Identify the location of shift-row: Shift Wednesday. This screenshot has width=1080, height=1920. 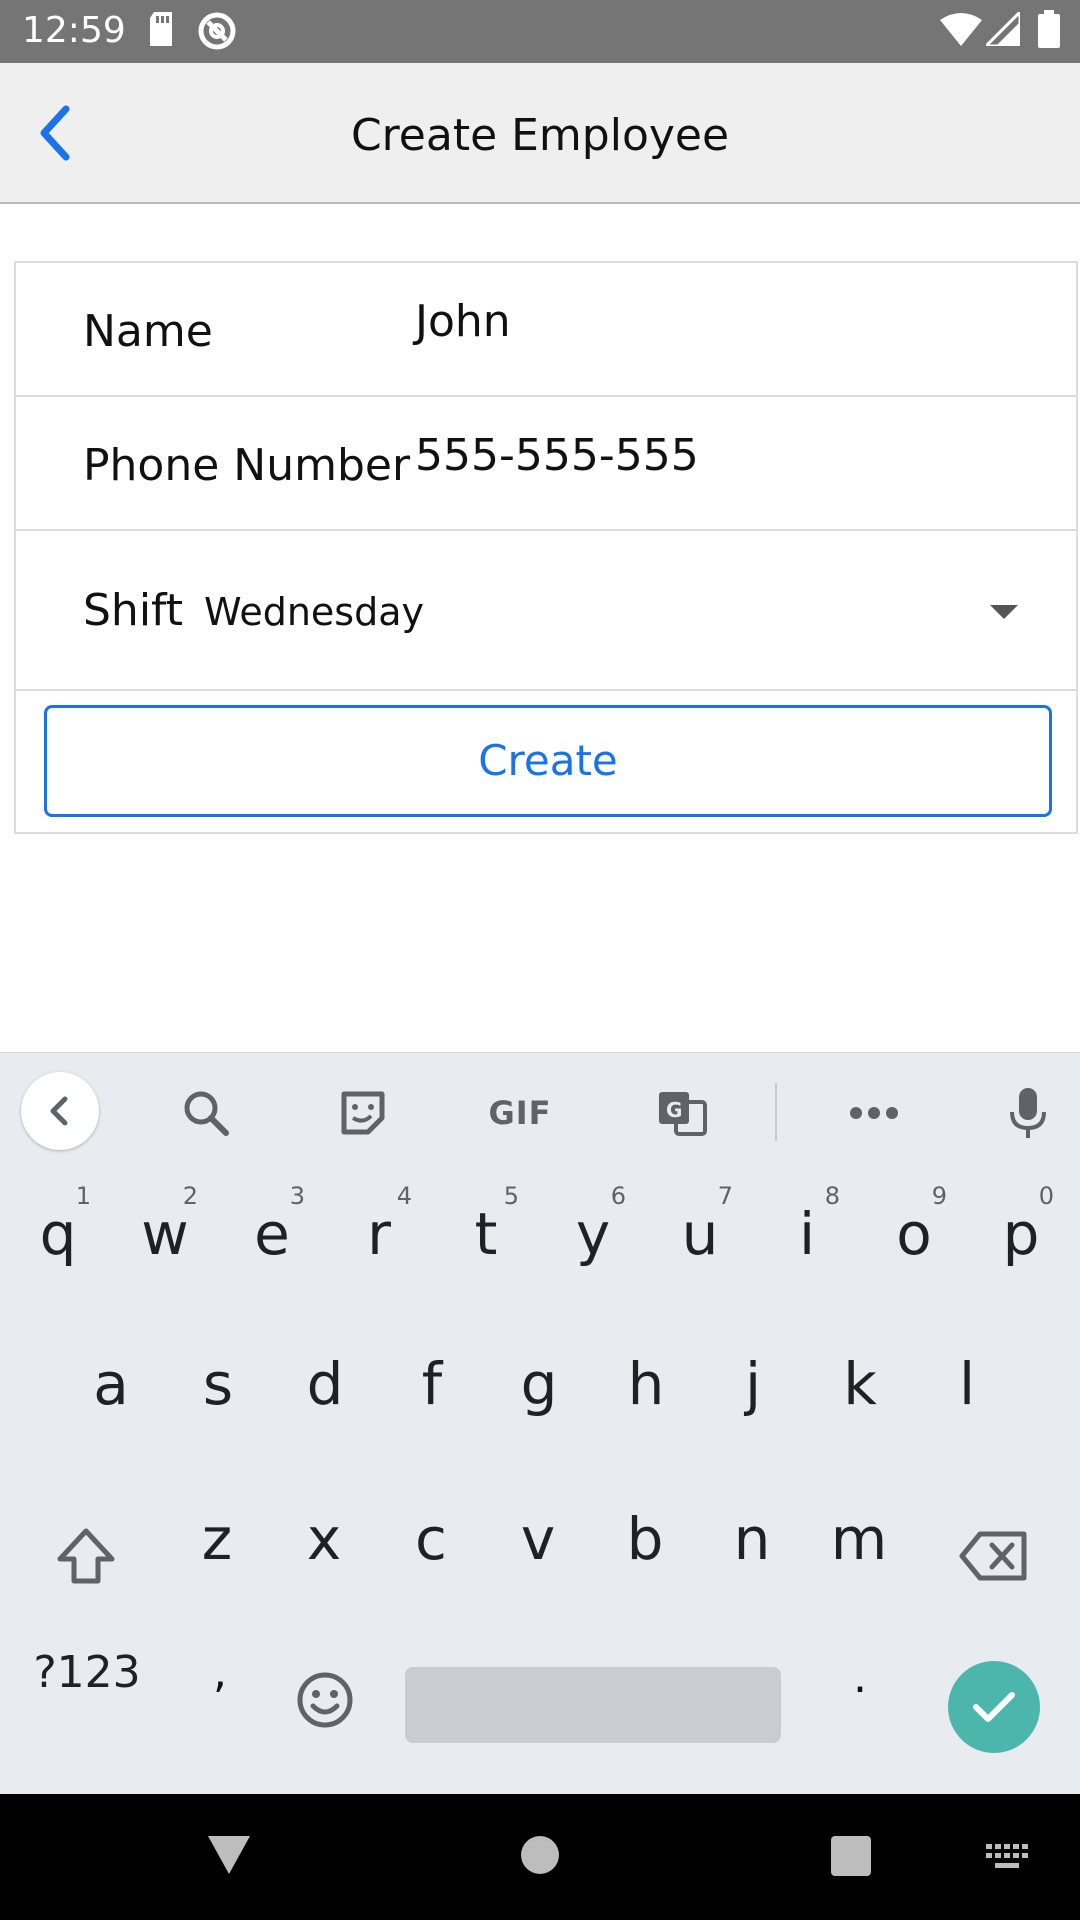
(546, 611).